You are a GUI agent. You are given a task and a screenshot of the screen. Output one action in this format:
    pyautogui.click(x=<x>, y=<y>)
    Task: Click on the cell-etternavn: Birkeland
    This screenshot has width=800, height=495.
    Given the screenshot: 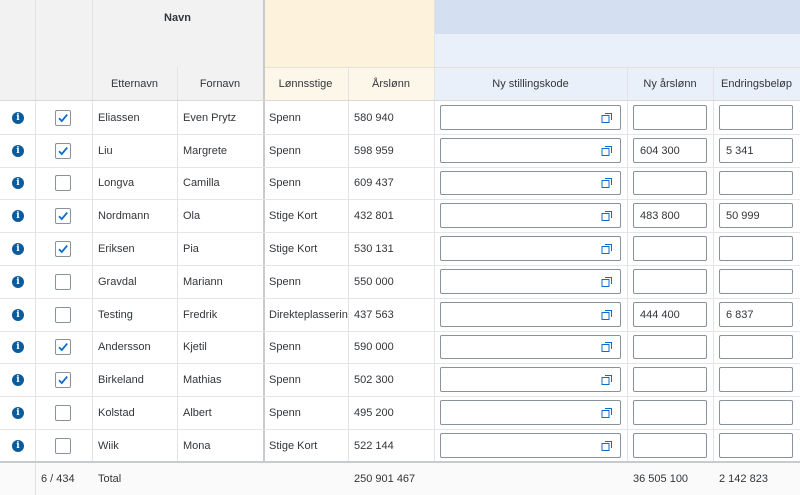 What is the action you would take?
    pyautogui.click(x=121, y=379)
    